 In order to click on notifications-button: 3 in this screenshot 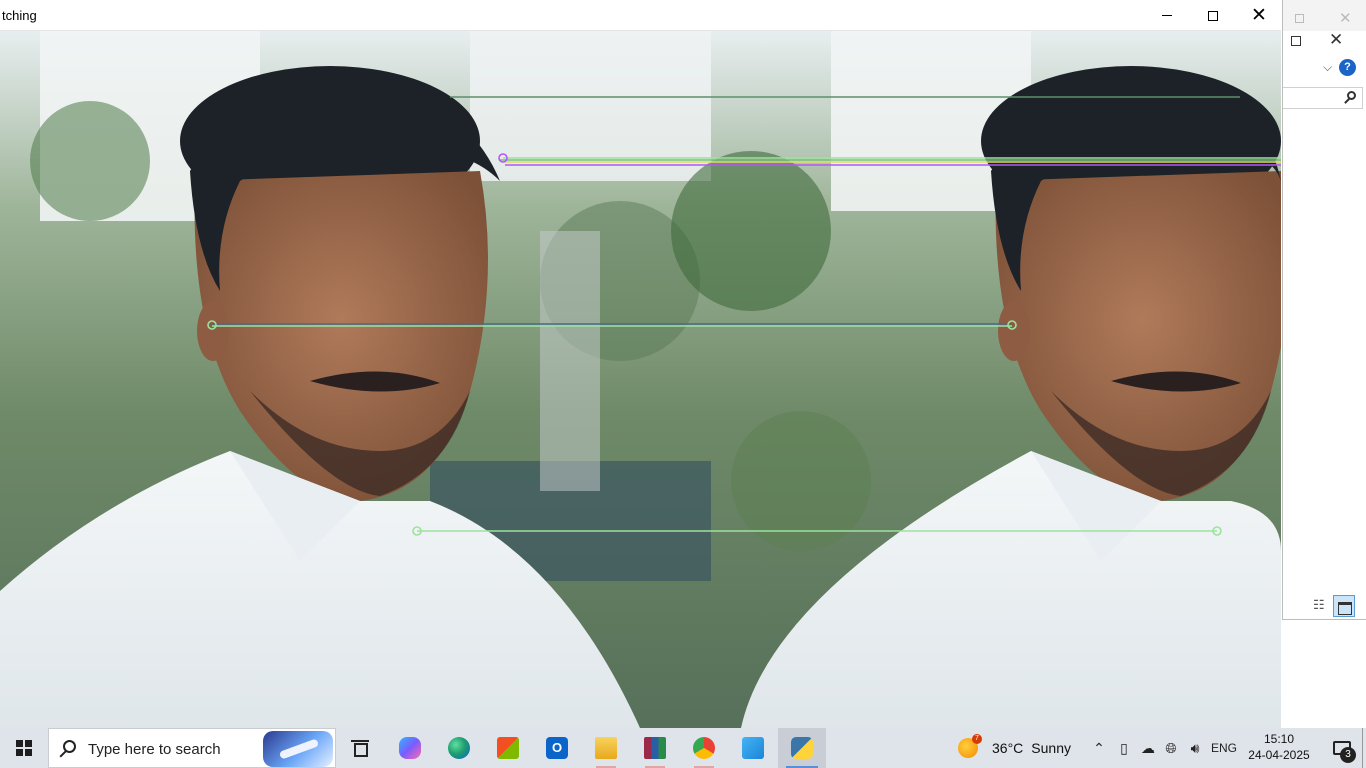, I will do `click(1342, 748)`.